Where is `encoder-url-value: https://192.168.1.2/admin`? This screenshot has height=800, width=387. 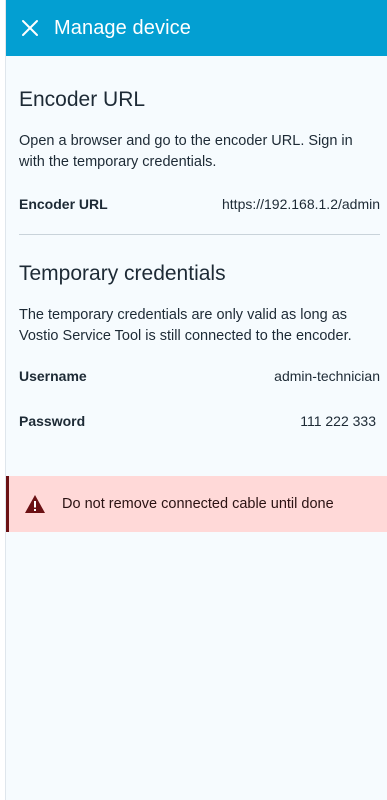
encoder-url-value: https://192.168.1.2/admin is located at coordinates (301, 204).